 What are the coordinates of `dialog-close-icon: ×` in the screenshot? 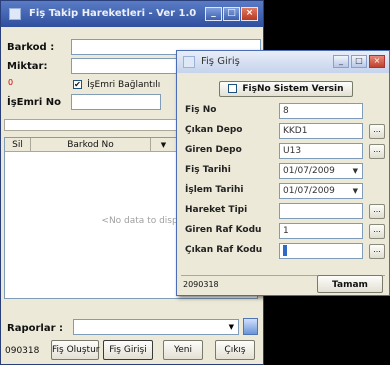 It's located at (377, 61).